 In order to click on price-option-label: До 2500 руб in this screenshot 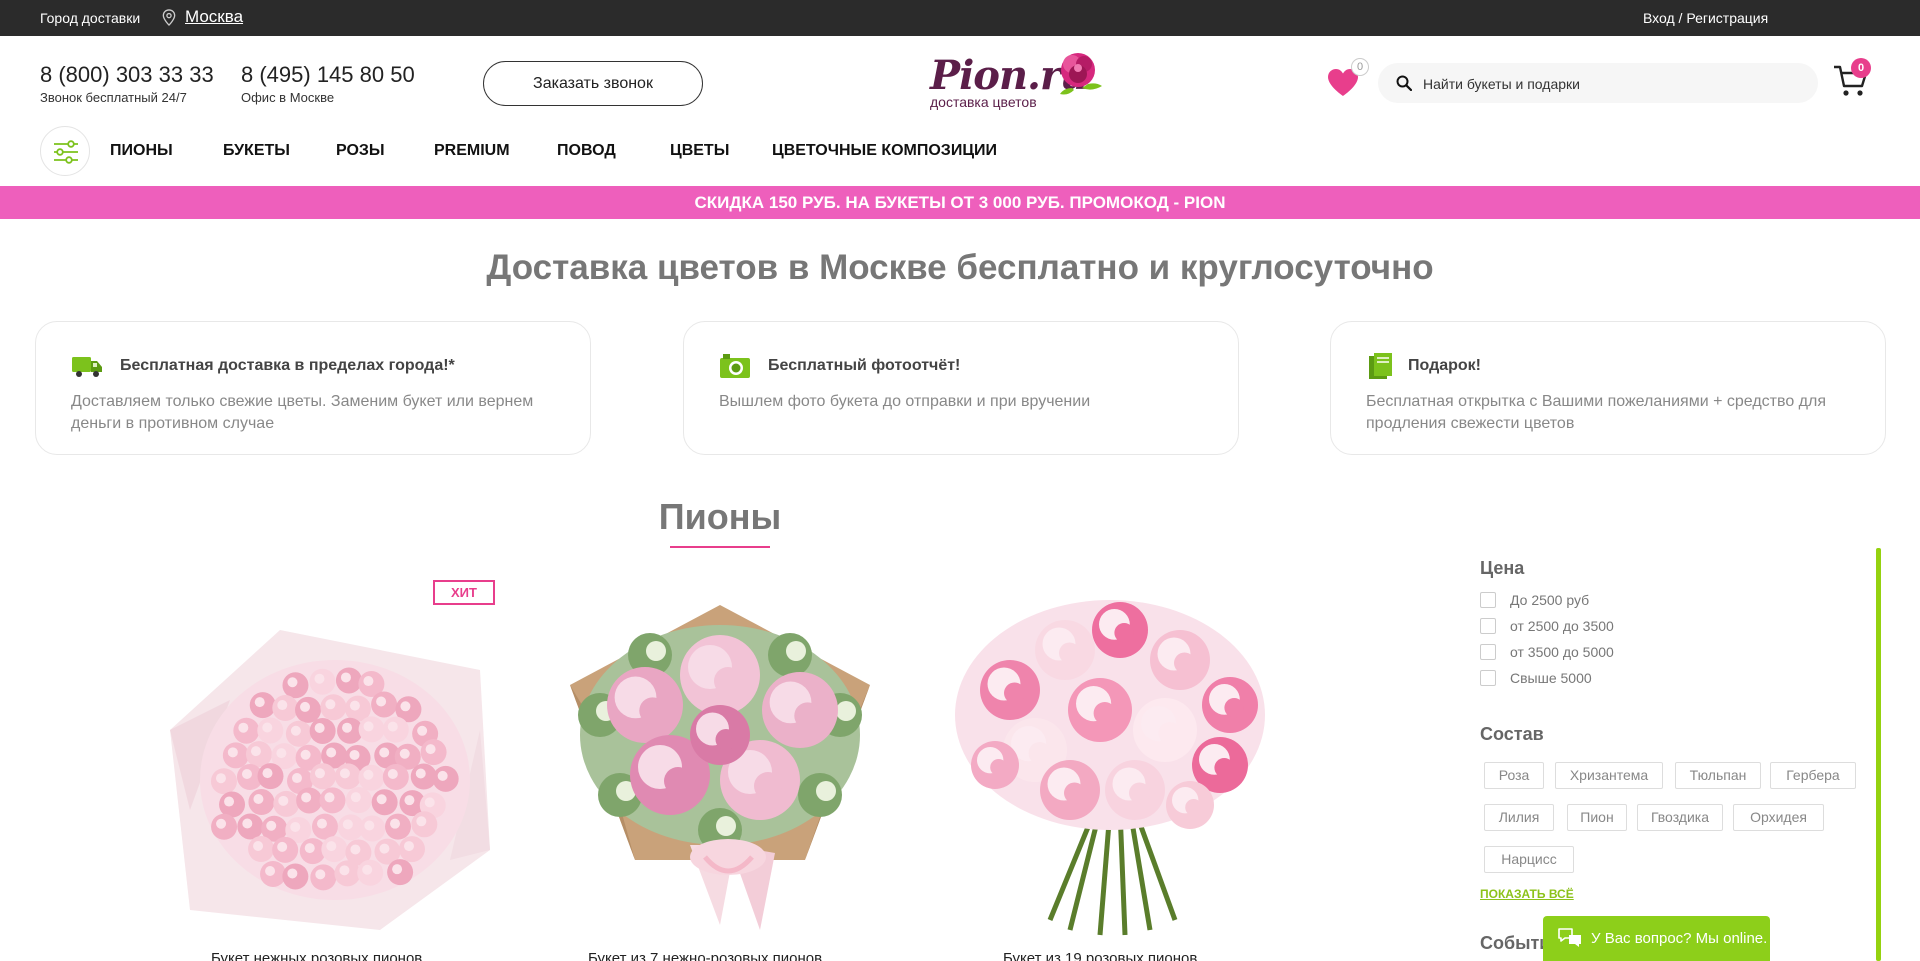, I will do `click(1550, 600)`.